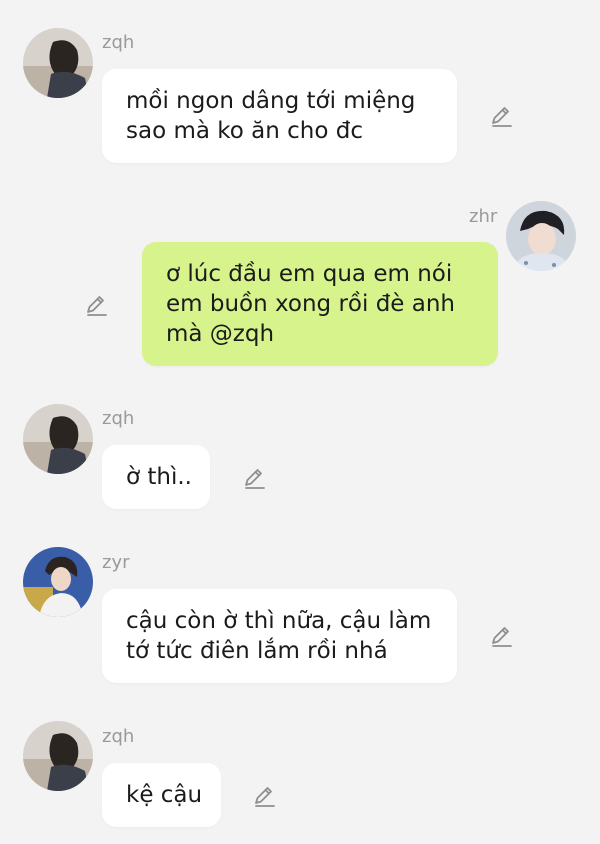 The width and height of the screenshot is (600, 844). Describe the element at coordinates (58, 582) in the screenshot. I see `avatar-zyr` at that location.